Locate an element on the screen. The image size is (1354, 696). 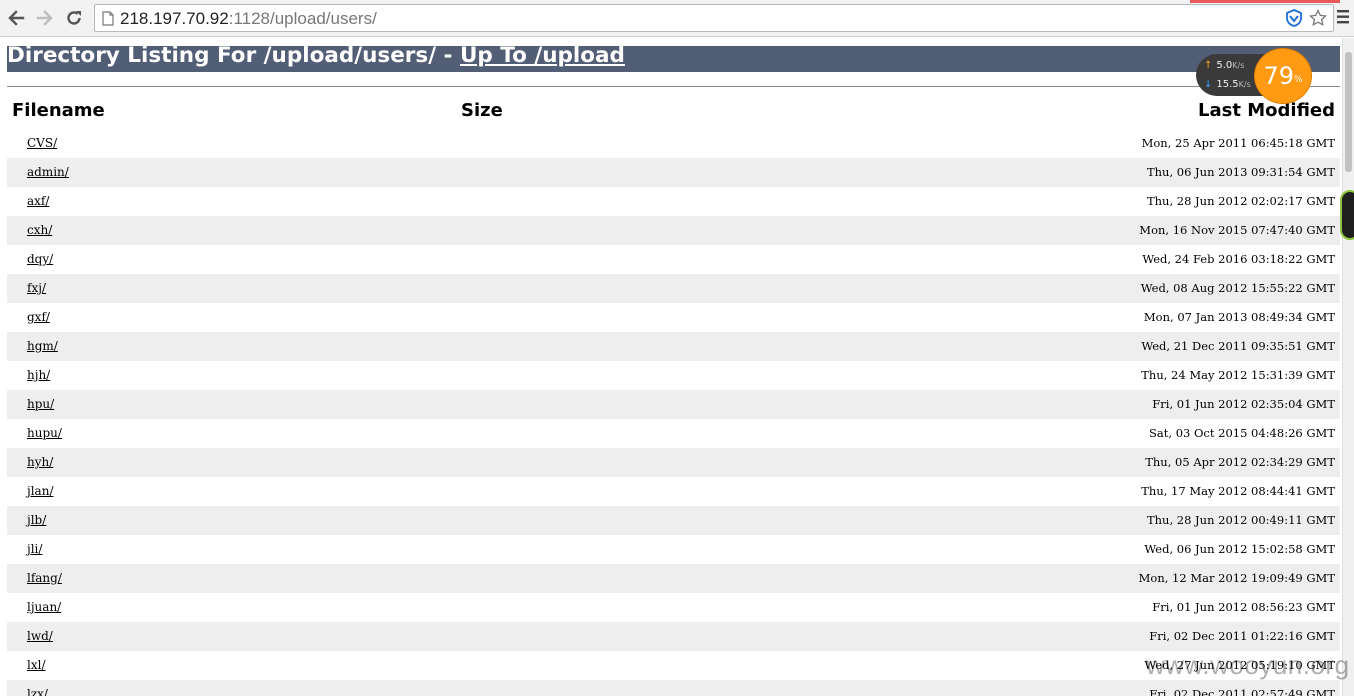
last-modified-cell: Thu, 17 May 2012 08:44:41 GMT is located at coordinates (1238, 491).